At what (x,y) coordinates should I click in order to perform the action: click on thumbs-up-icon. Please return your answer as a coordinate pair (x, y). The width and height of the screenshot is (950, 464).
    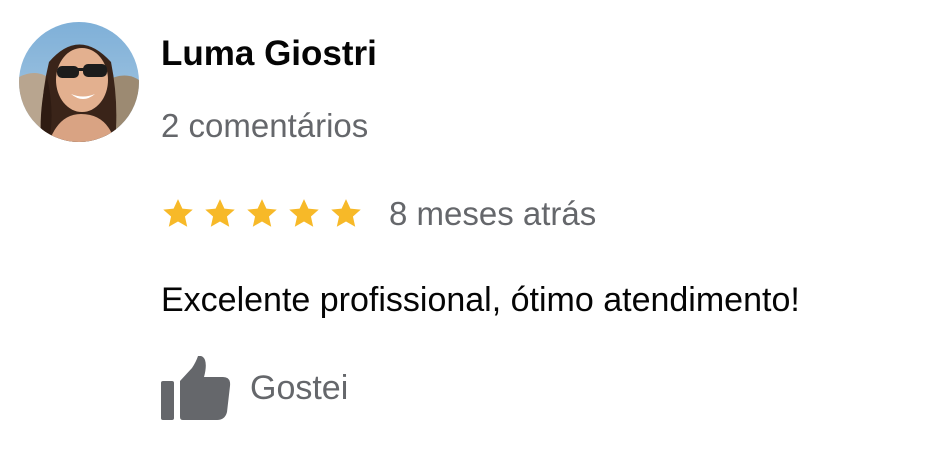
    Looking at the image, I should click on (196, 388).